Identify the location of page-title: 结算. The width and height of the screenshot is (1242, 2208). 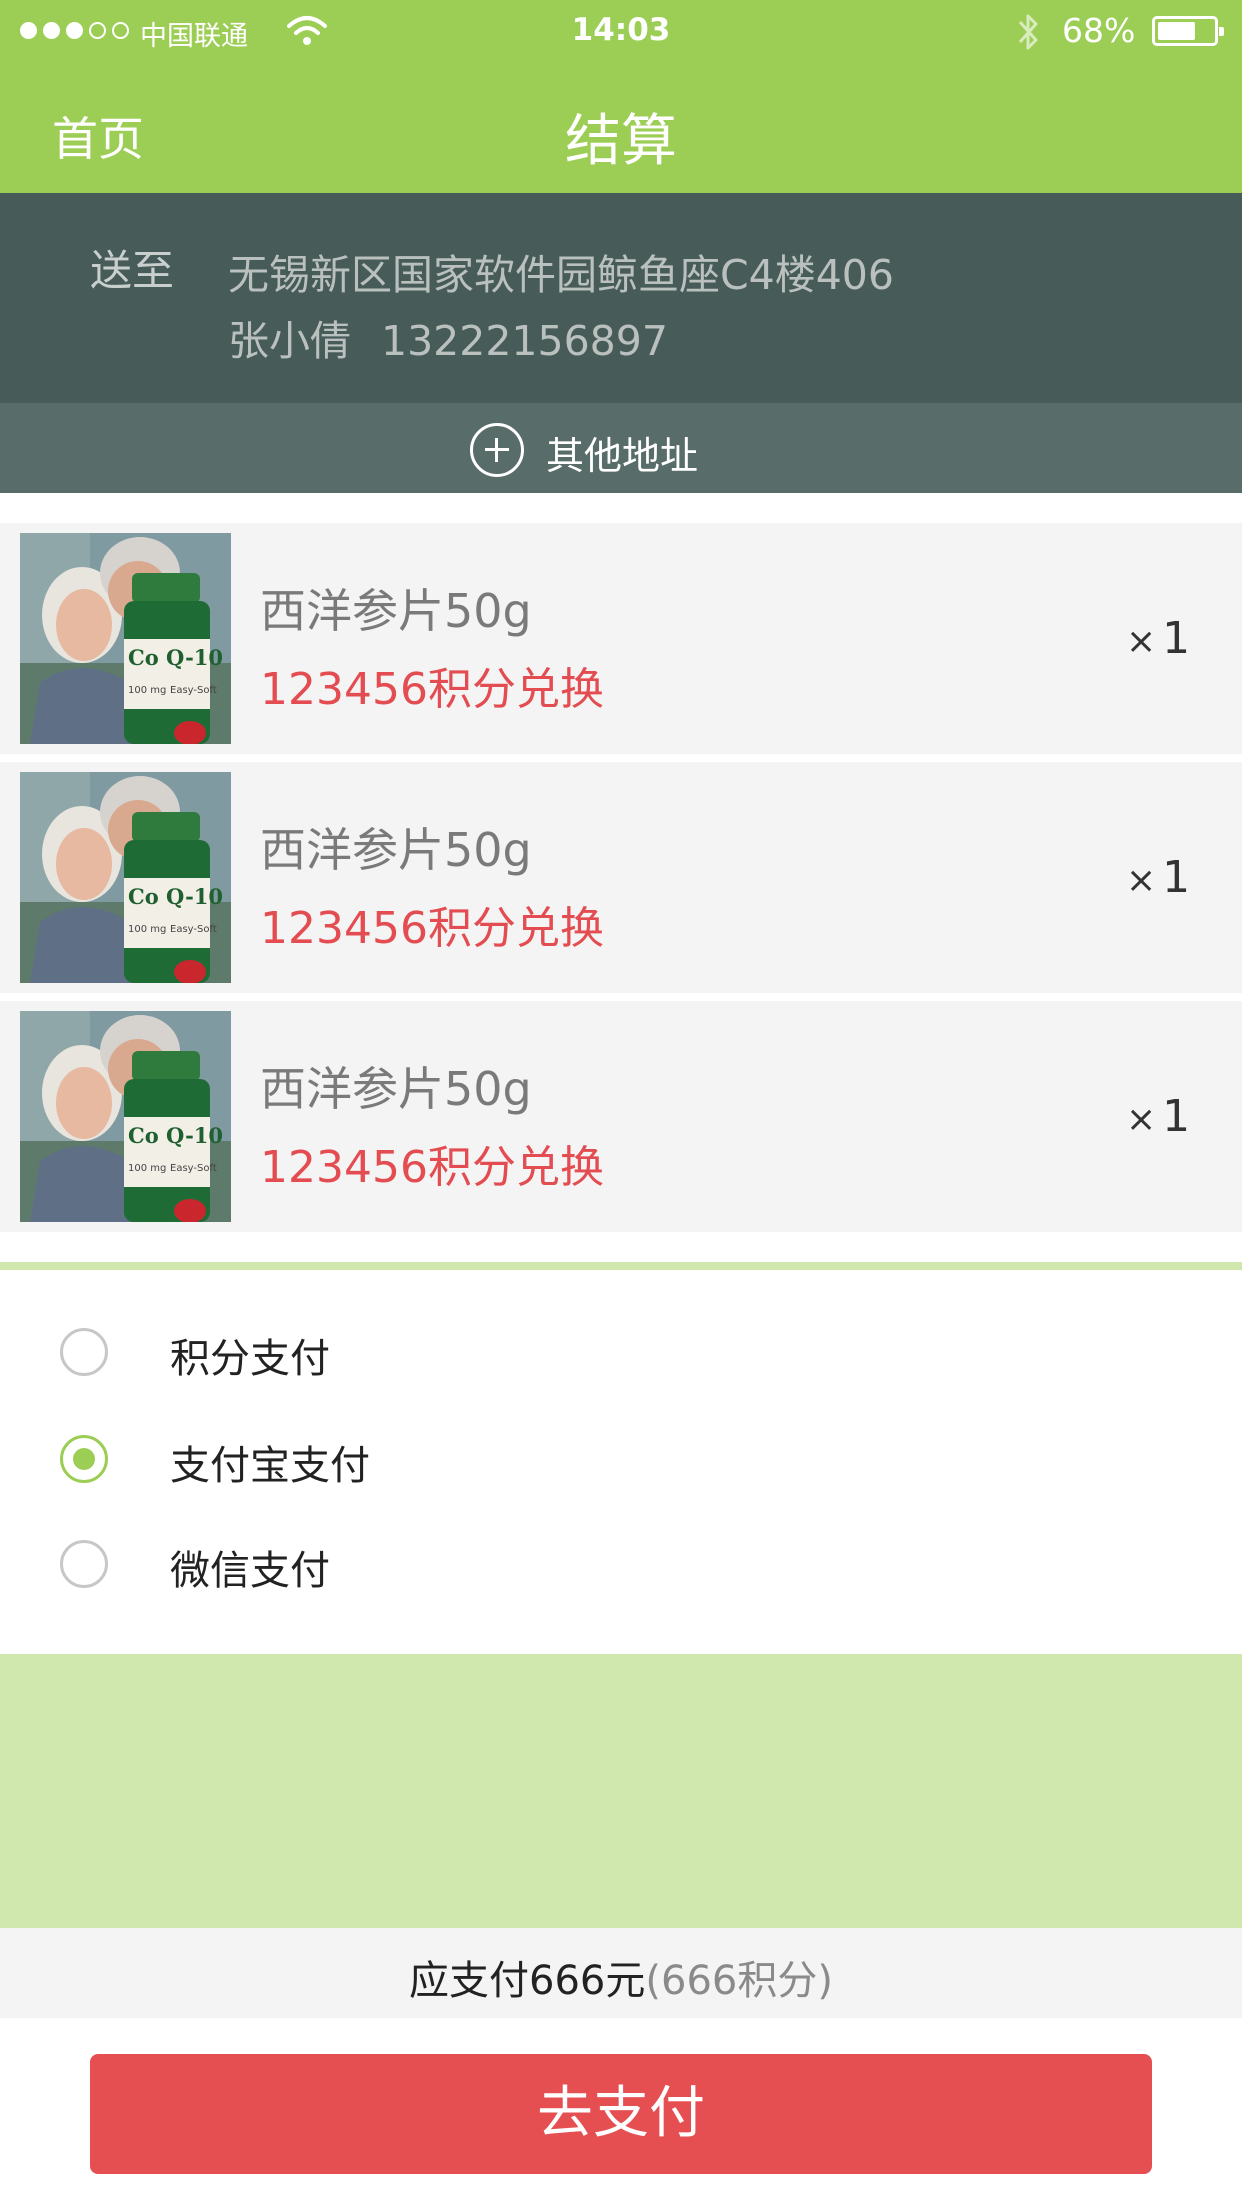
(621, 141).